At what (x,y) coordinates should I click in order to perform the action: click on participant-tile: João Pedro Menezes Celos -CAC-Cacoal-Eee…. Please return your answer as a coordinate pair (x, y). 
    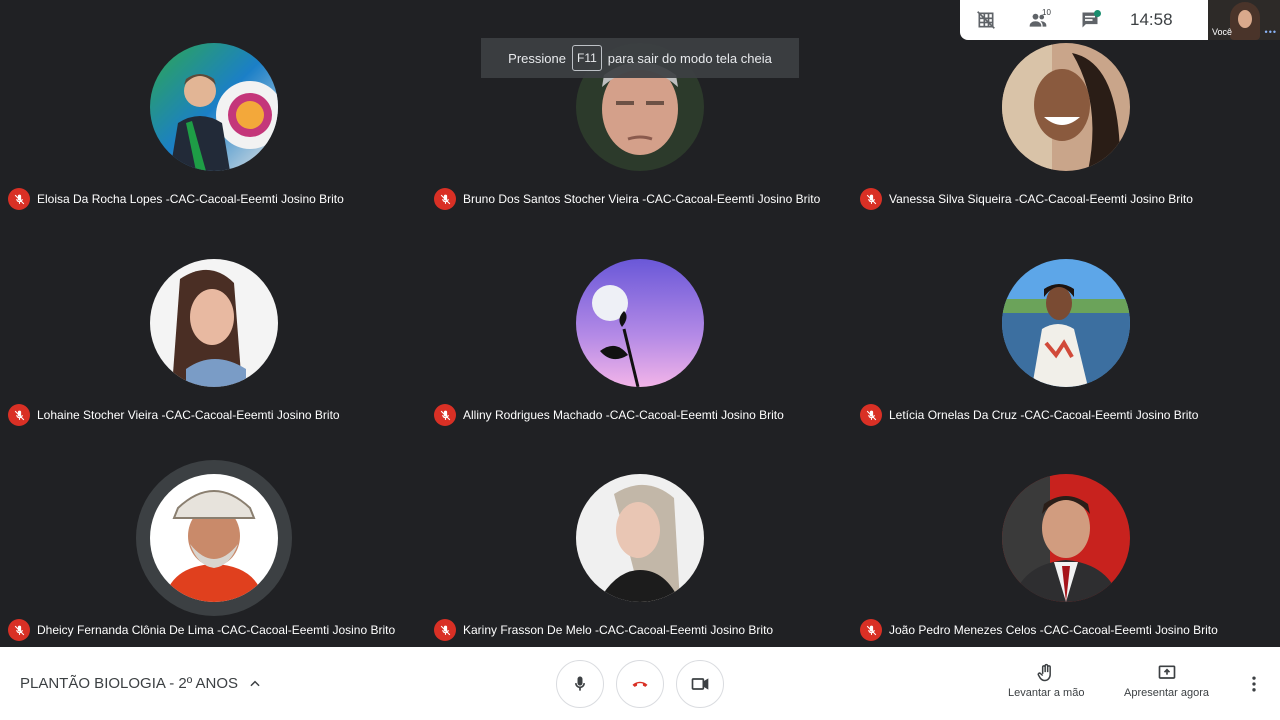
    Looking at the image, I should click on (1064, 538).